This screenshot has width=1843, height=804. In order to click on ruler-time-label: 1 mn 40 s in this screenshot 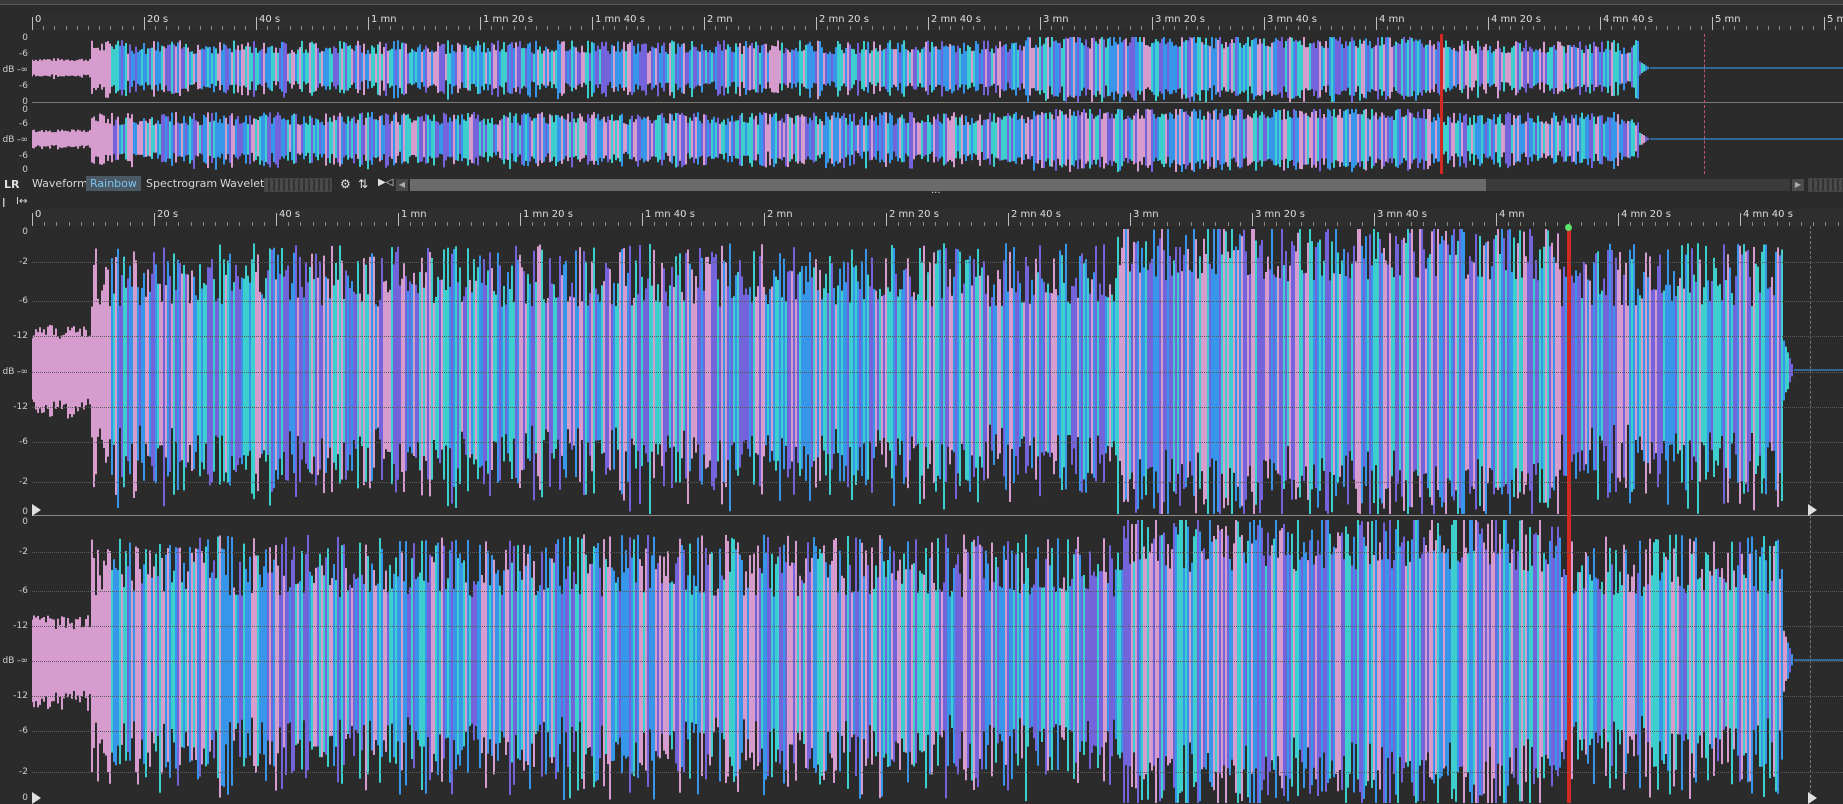, I will do `click(620, 19)`.